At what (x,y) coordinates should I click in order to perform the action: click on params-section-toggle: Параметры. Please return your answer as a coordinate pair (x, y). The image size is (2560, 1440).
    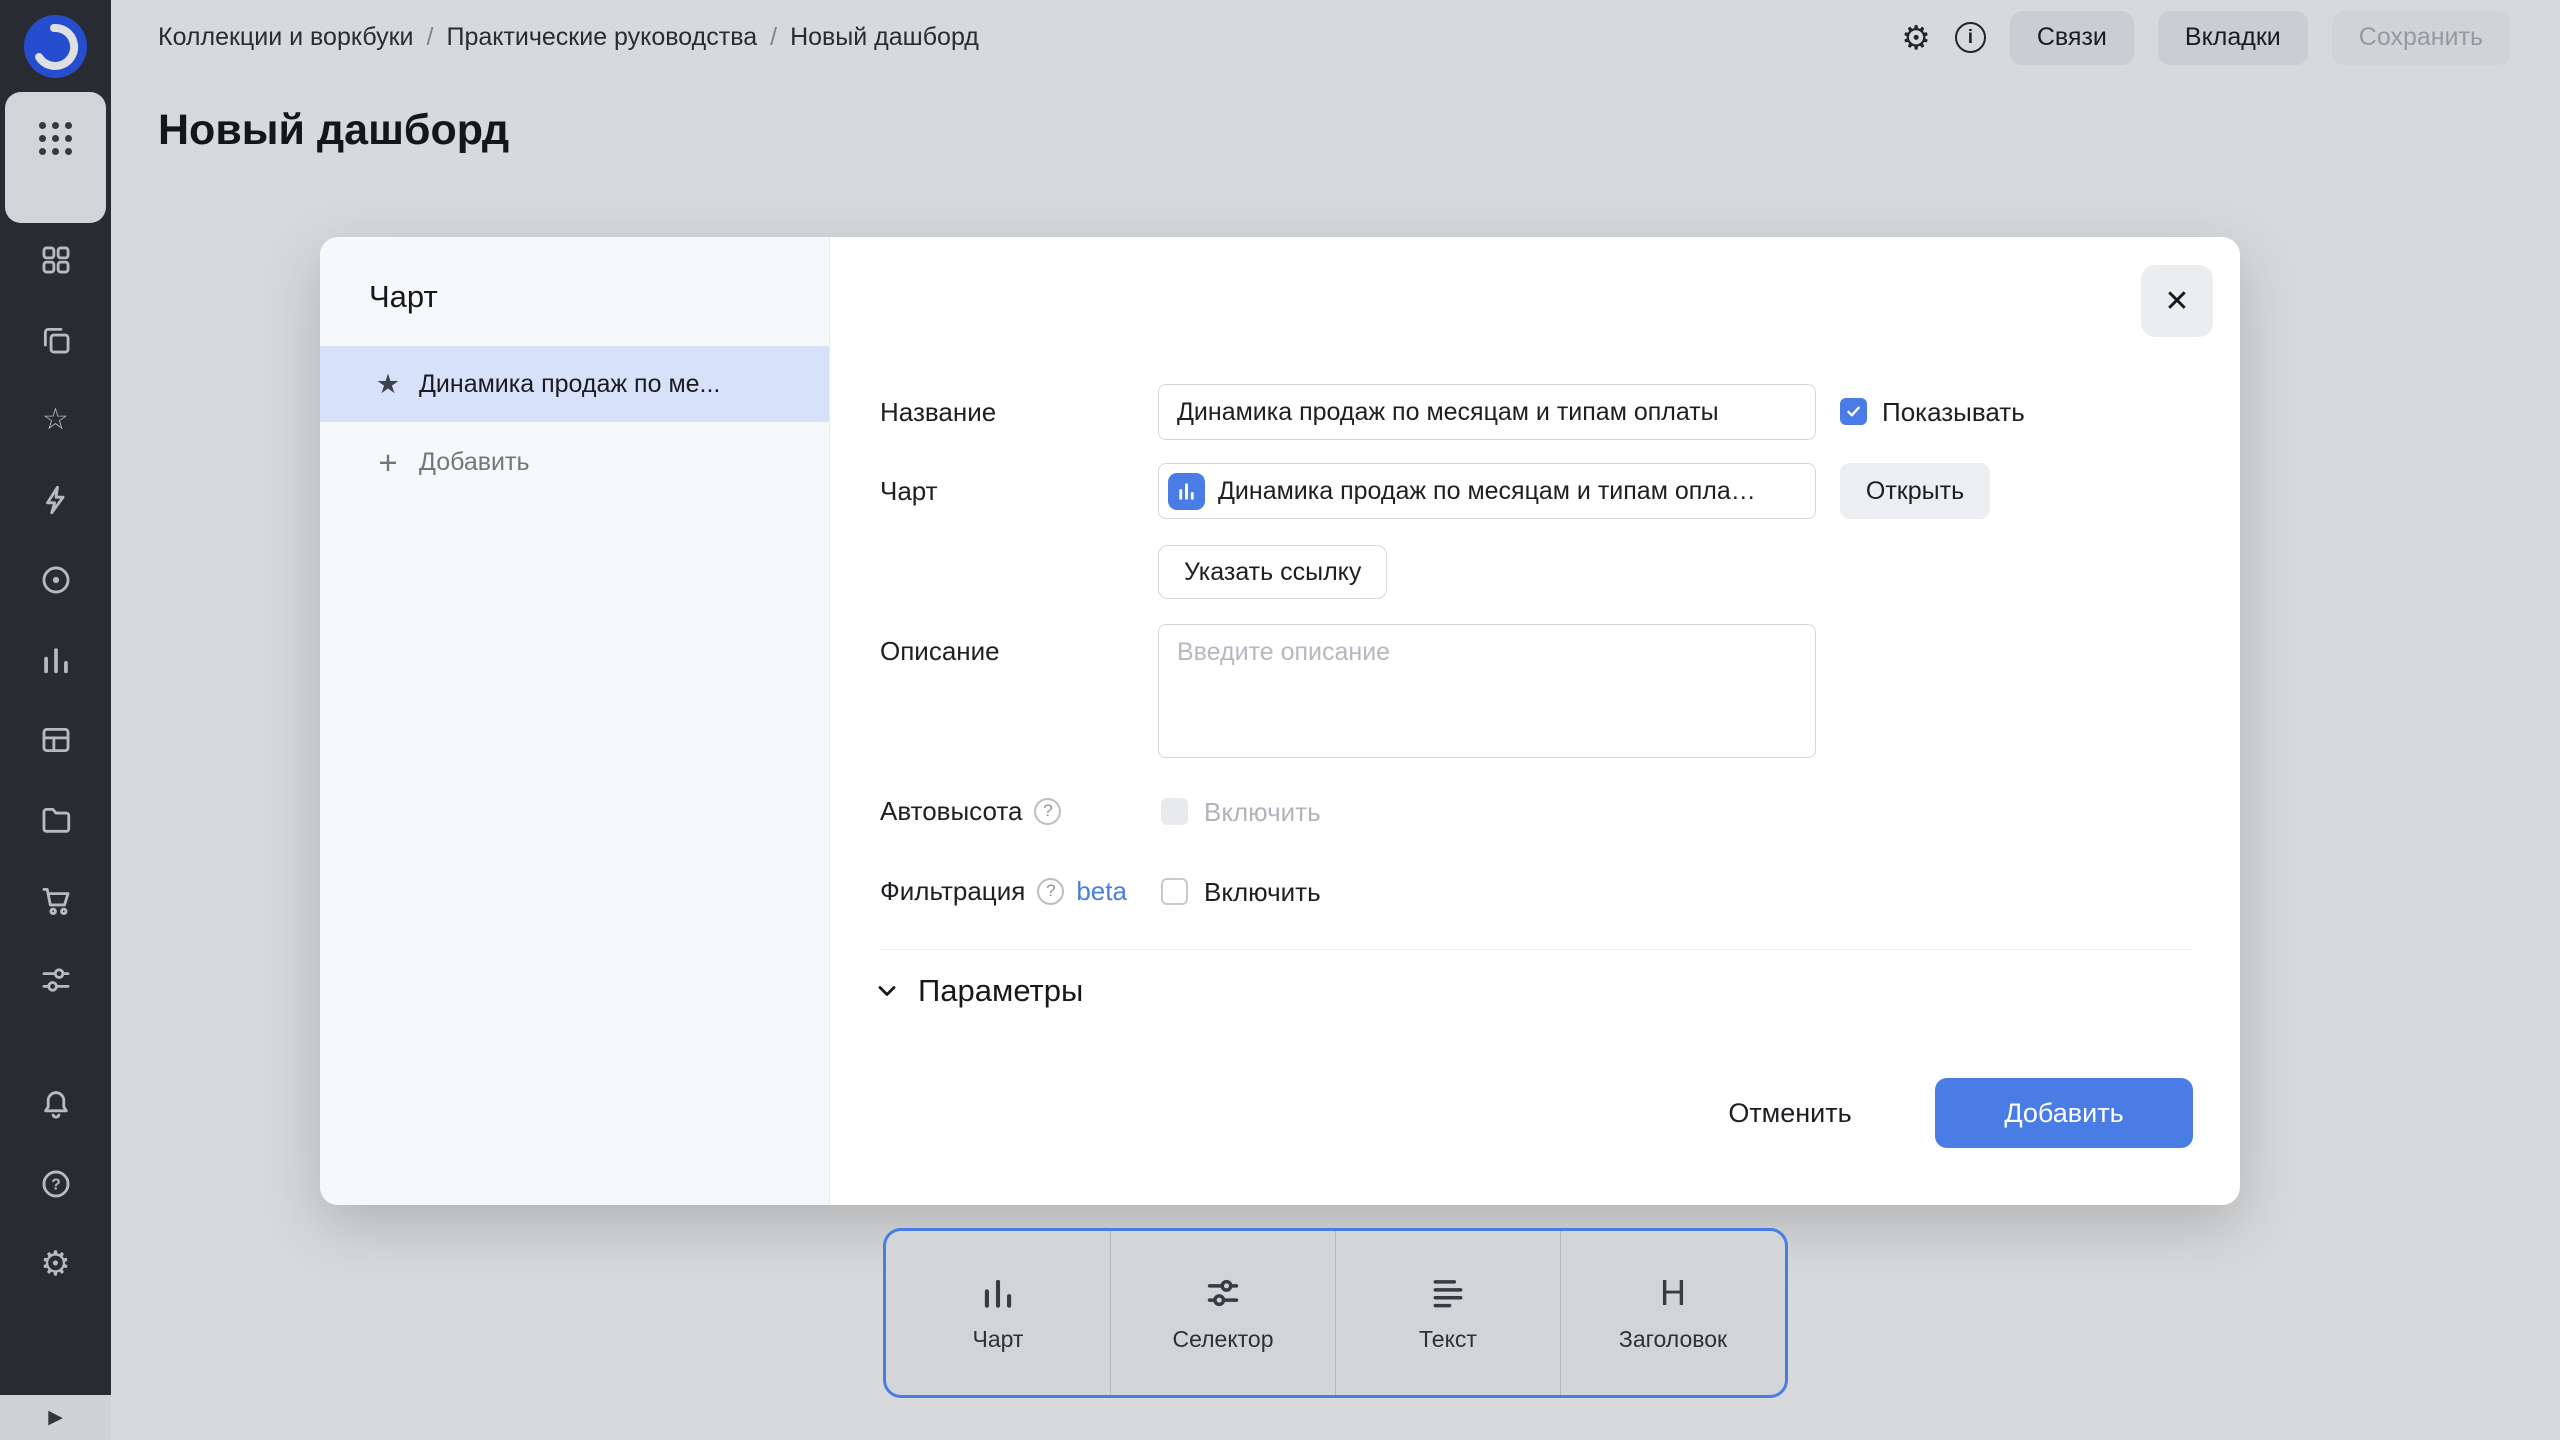
    Looking at the image, I should click on (978, 991).